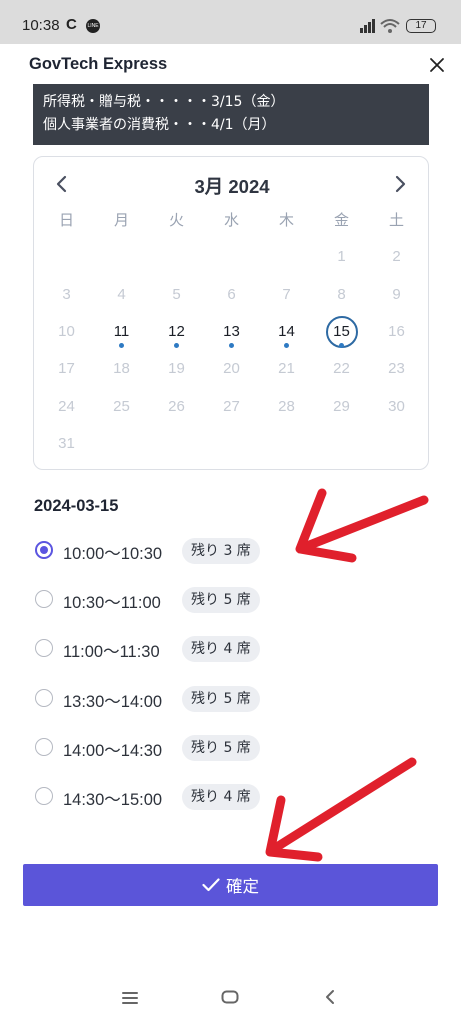 The image size is (461, 1024). What do you see at coordinates (164, 797) in the screenshot?
I see `time-slot-option: 14:30〜15:00 残り 4 席` at bounding box center [164, 797].